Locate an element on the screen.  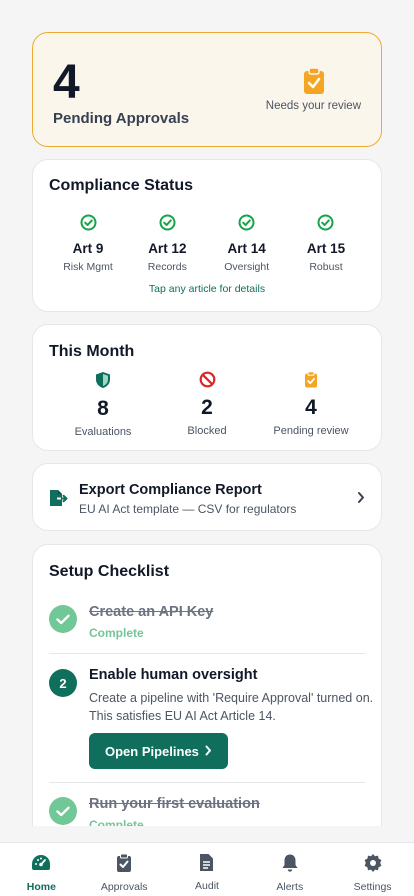
nav-settings: Settings is located at coordinates (372, 869).